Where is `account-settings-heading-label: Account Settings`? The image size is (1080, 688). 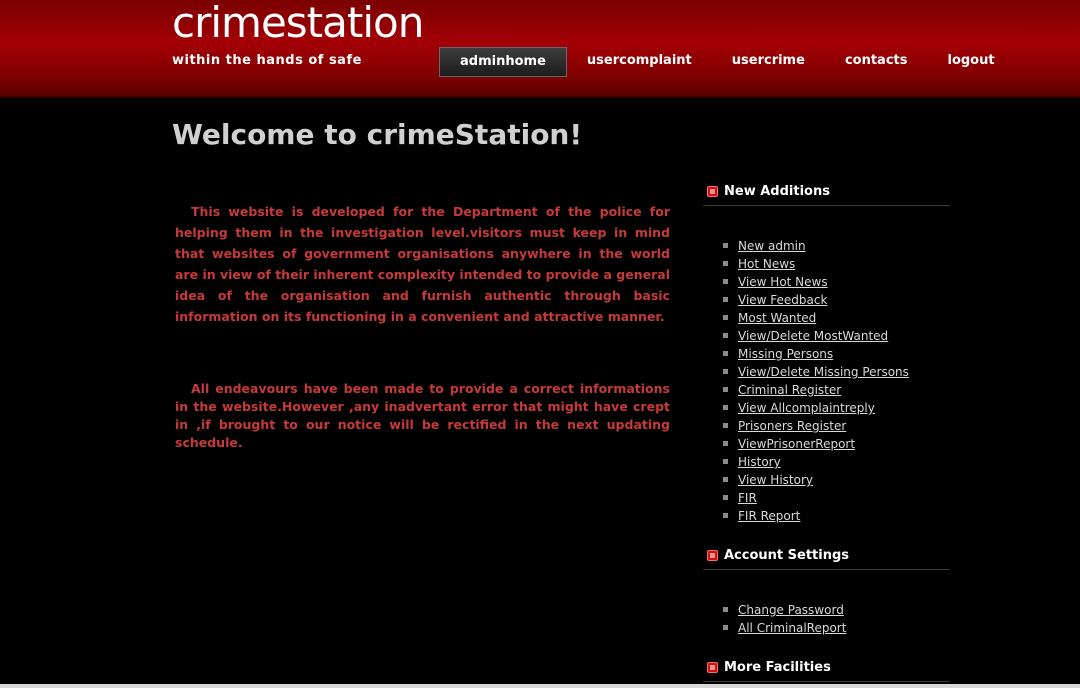 account-settings-heading-label: Account Settings is located at coordinates (787, 555).